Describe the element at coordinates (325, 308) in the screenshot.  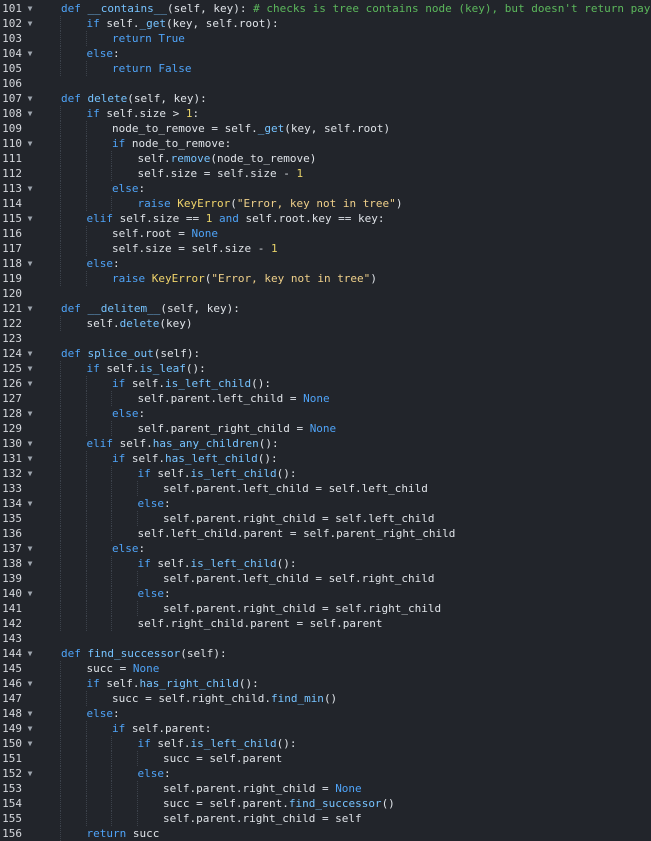
I see `code-line: 121▼def __delitem__(self, key):` at that location.